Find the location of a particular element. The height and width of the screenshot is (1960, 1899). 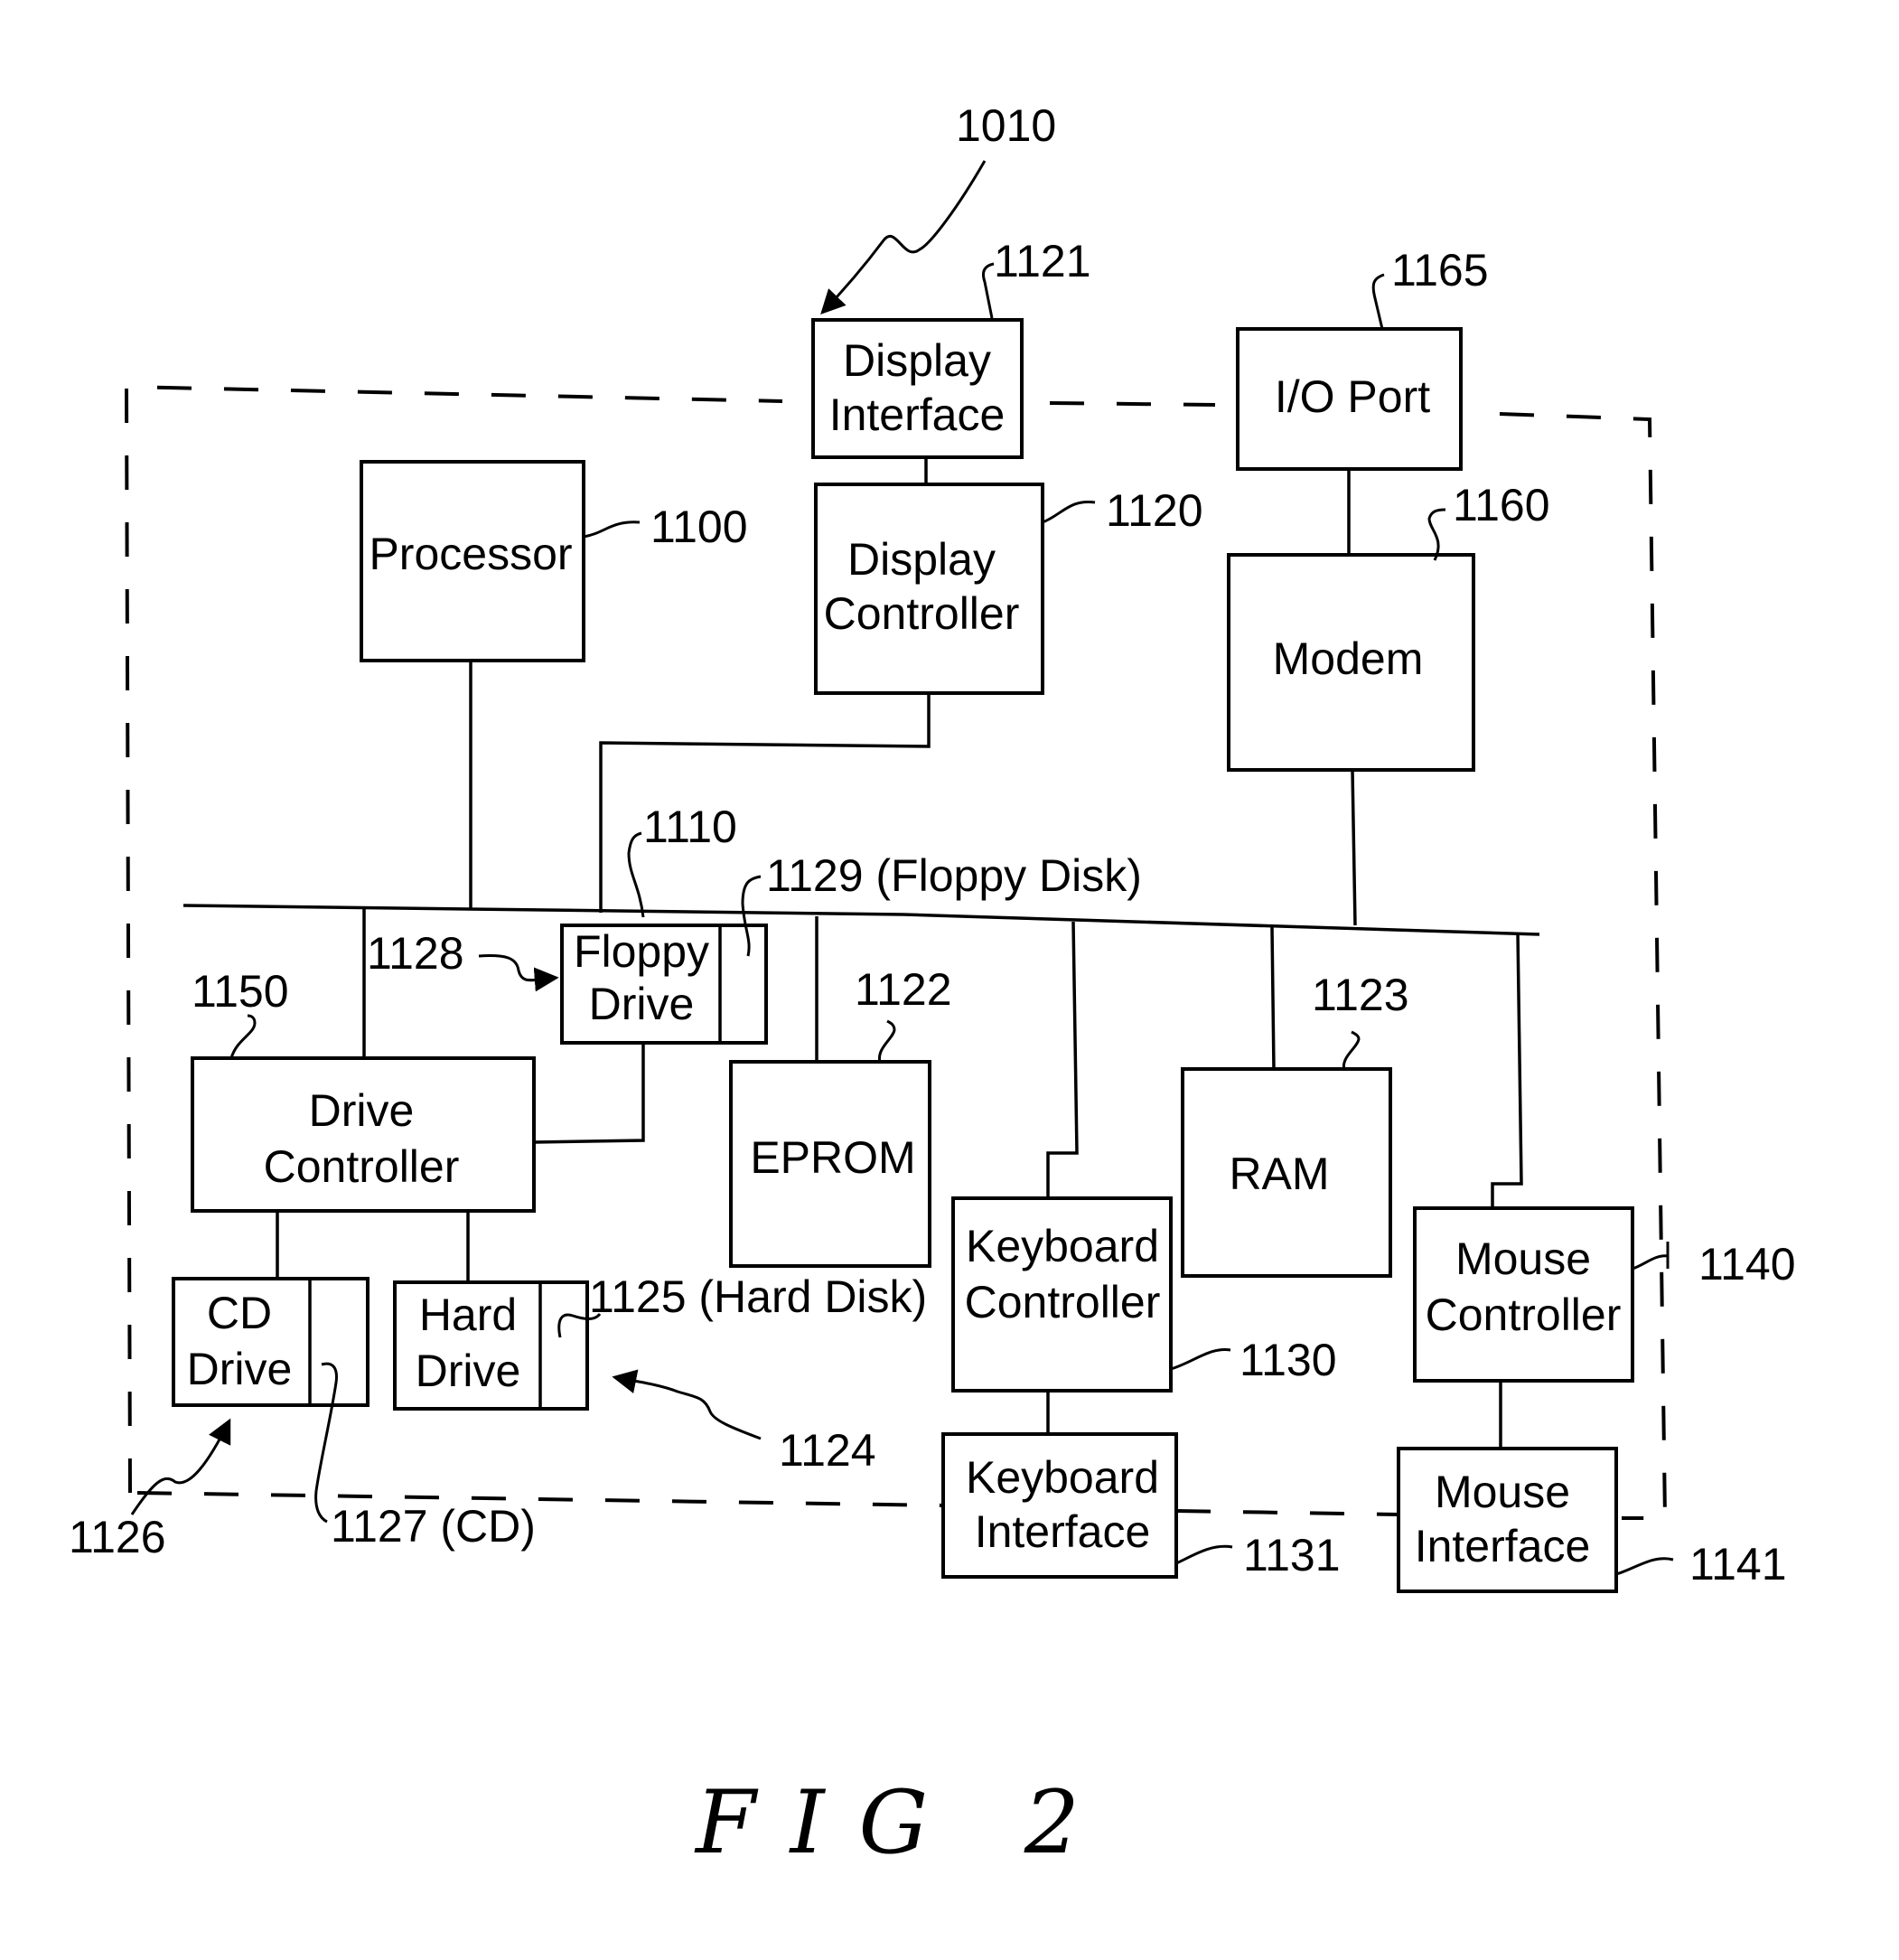

ref-1128: 1128 is located at coordinates (415, 953).